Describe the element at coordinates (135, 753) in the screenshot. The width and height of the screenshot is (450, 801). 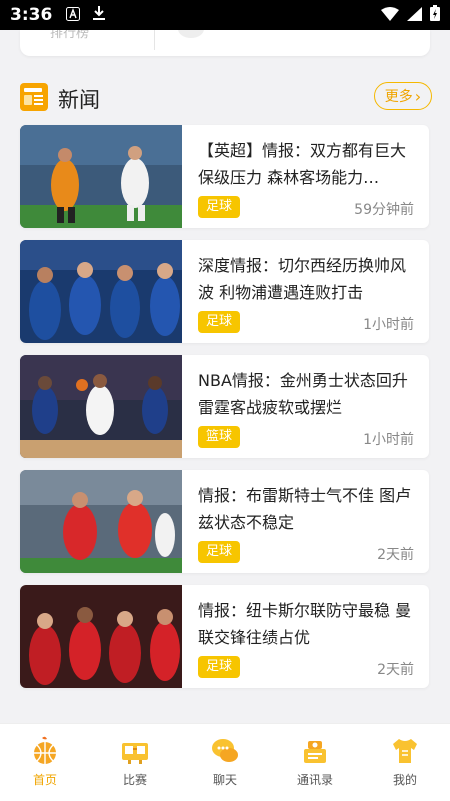
I see `scoreboard-icon` at that location.